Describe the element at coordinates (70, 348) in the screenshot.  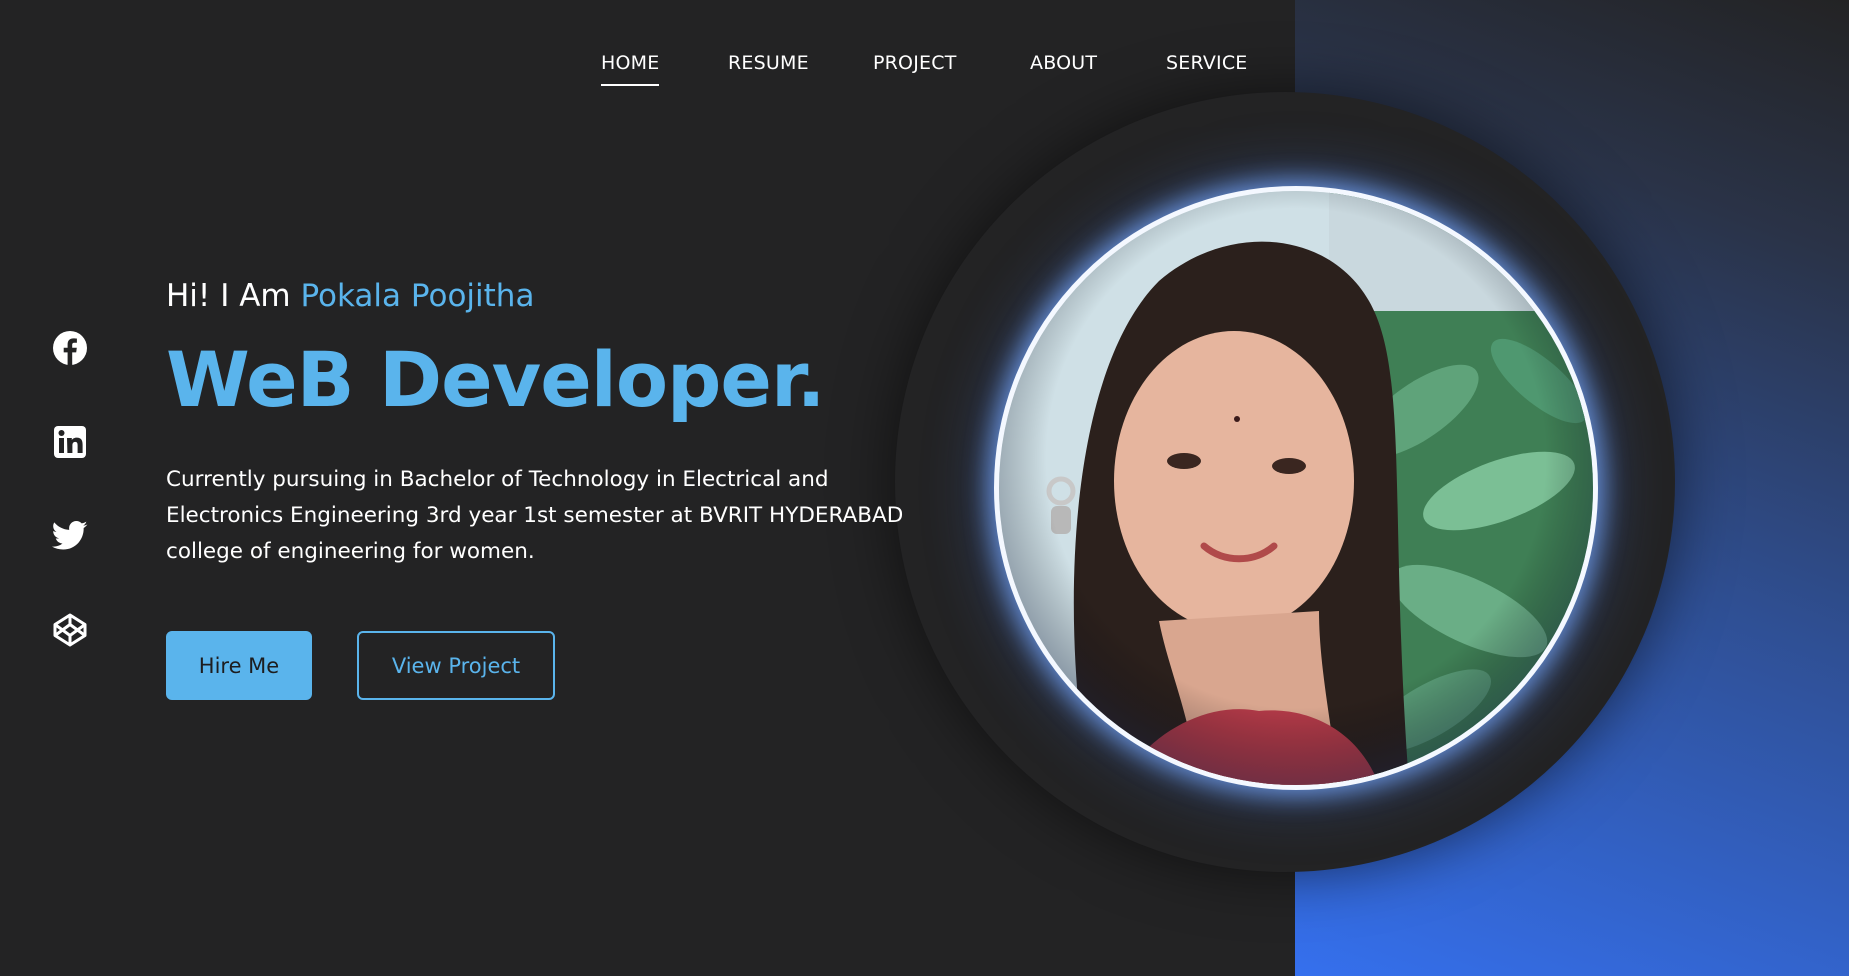
I see `facebook-icon` at that location.